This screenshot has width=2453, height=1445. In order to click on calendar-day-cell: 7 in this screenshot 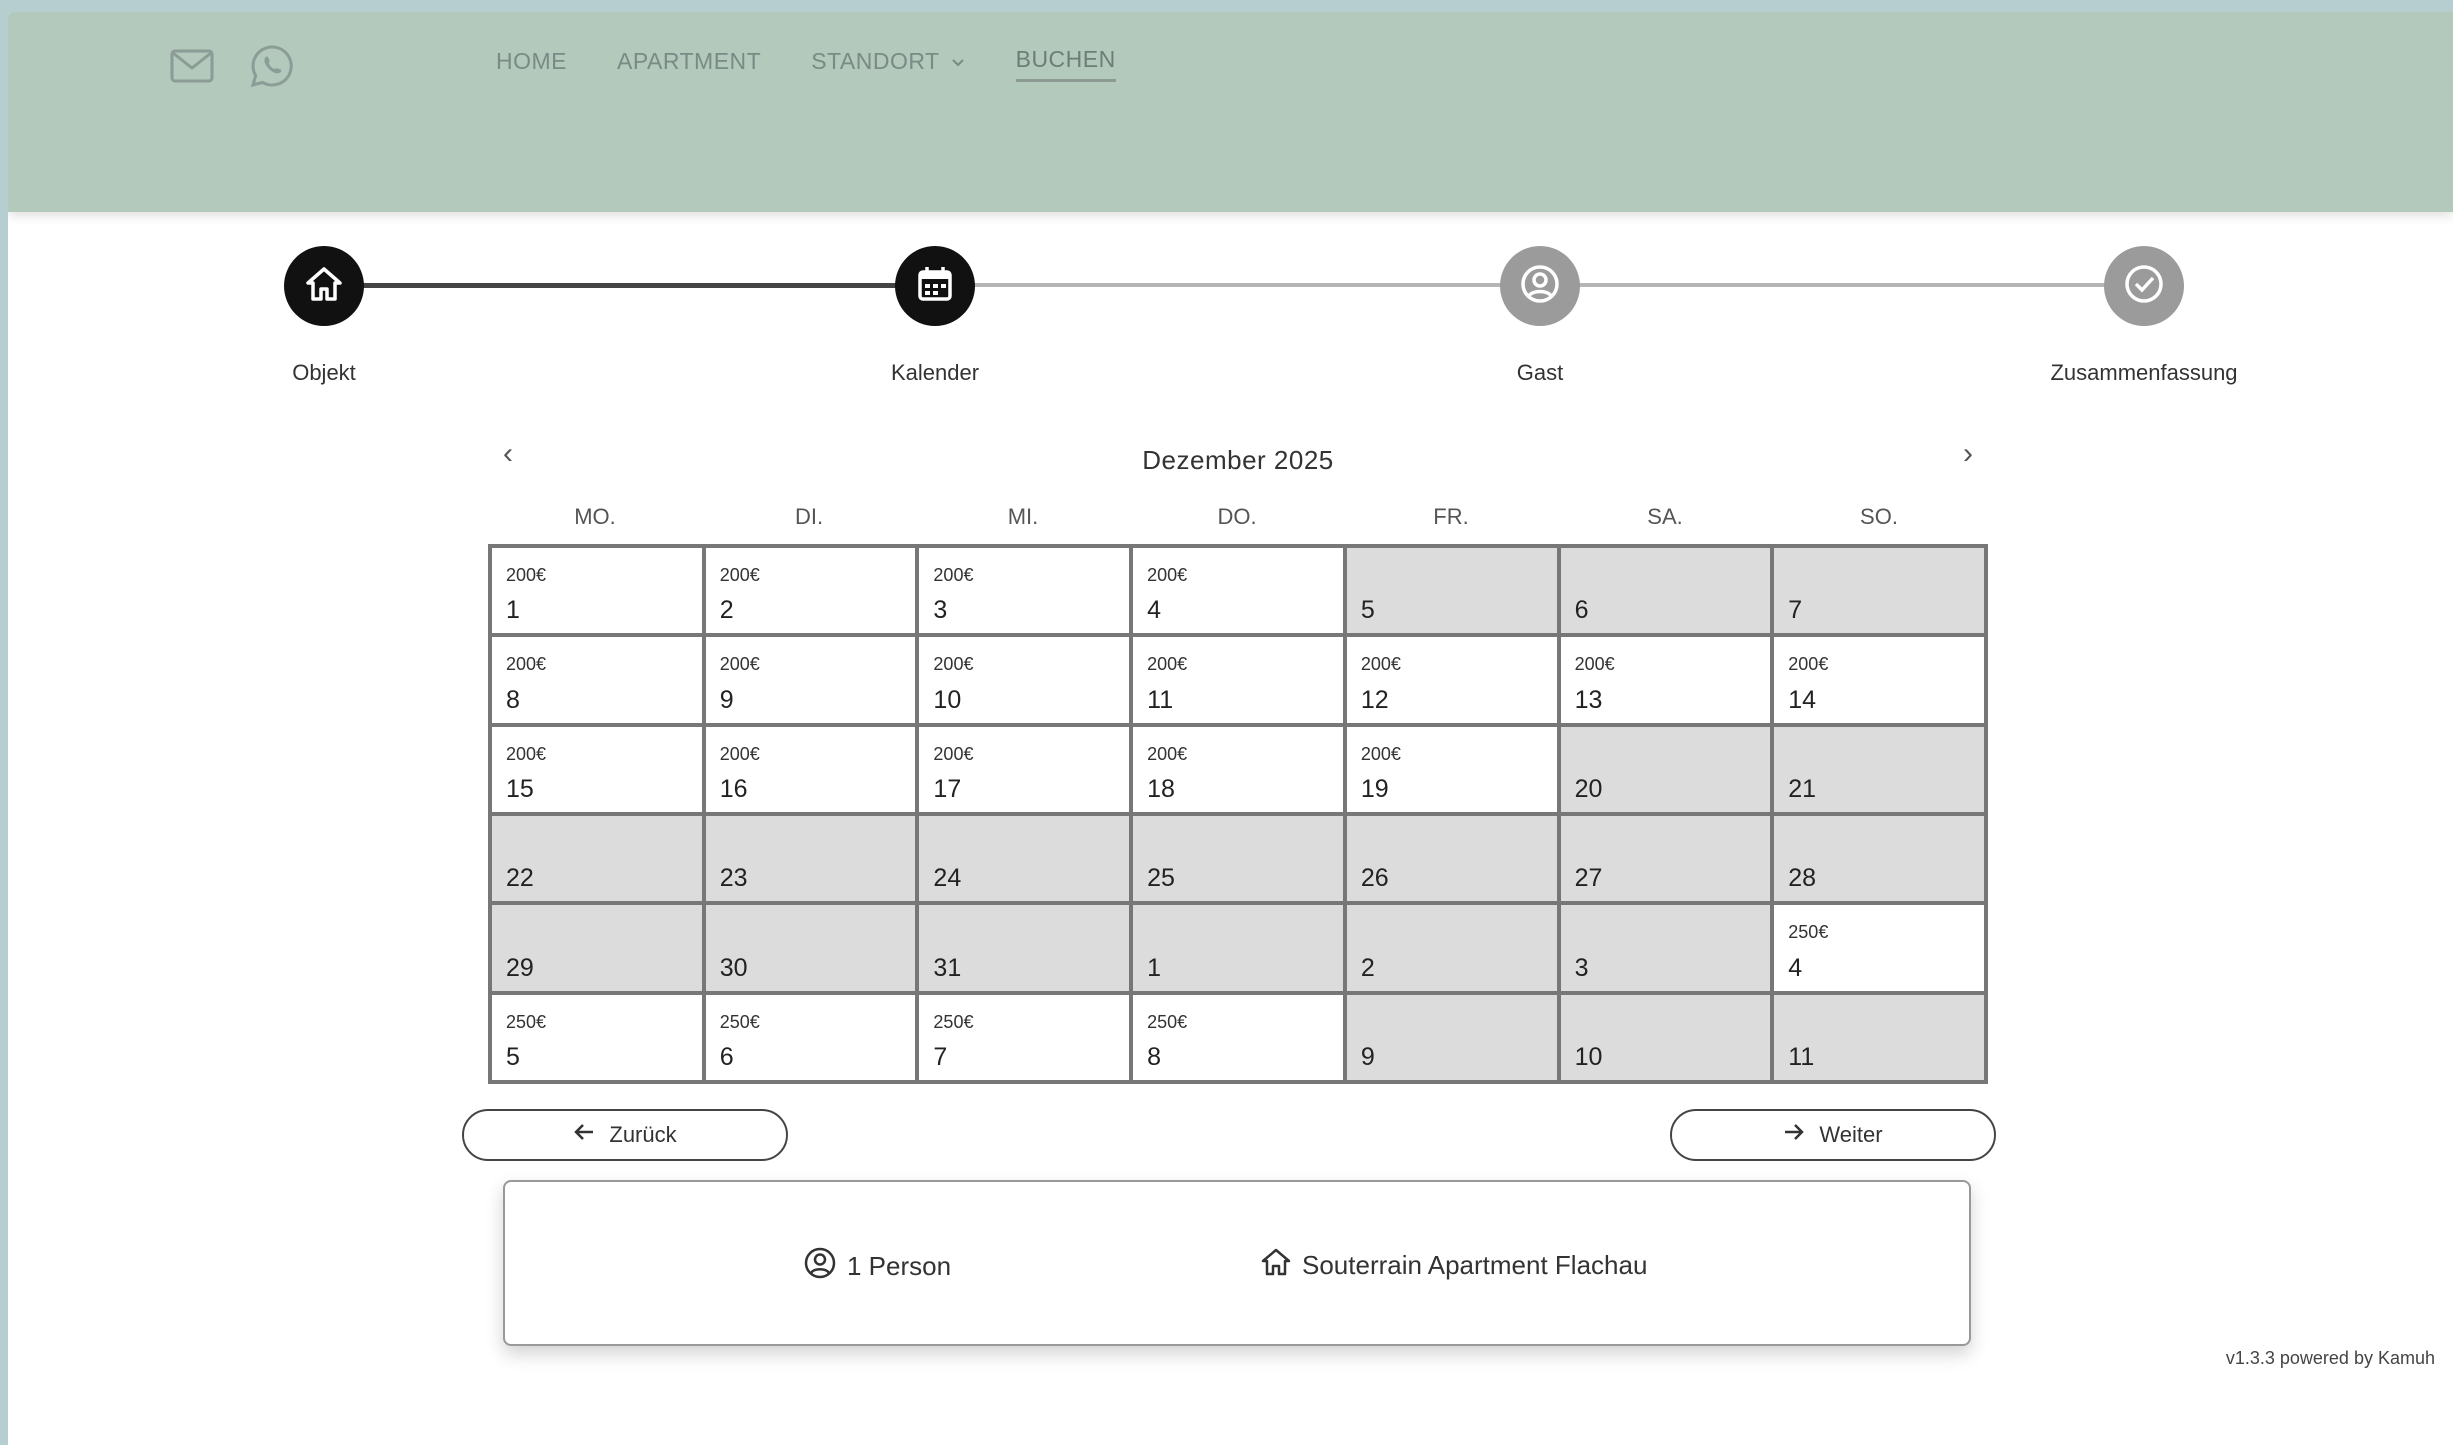, I will do `click(1879, 591)`.